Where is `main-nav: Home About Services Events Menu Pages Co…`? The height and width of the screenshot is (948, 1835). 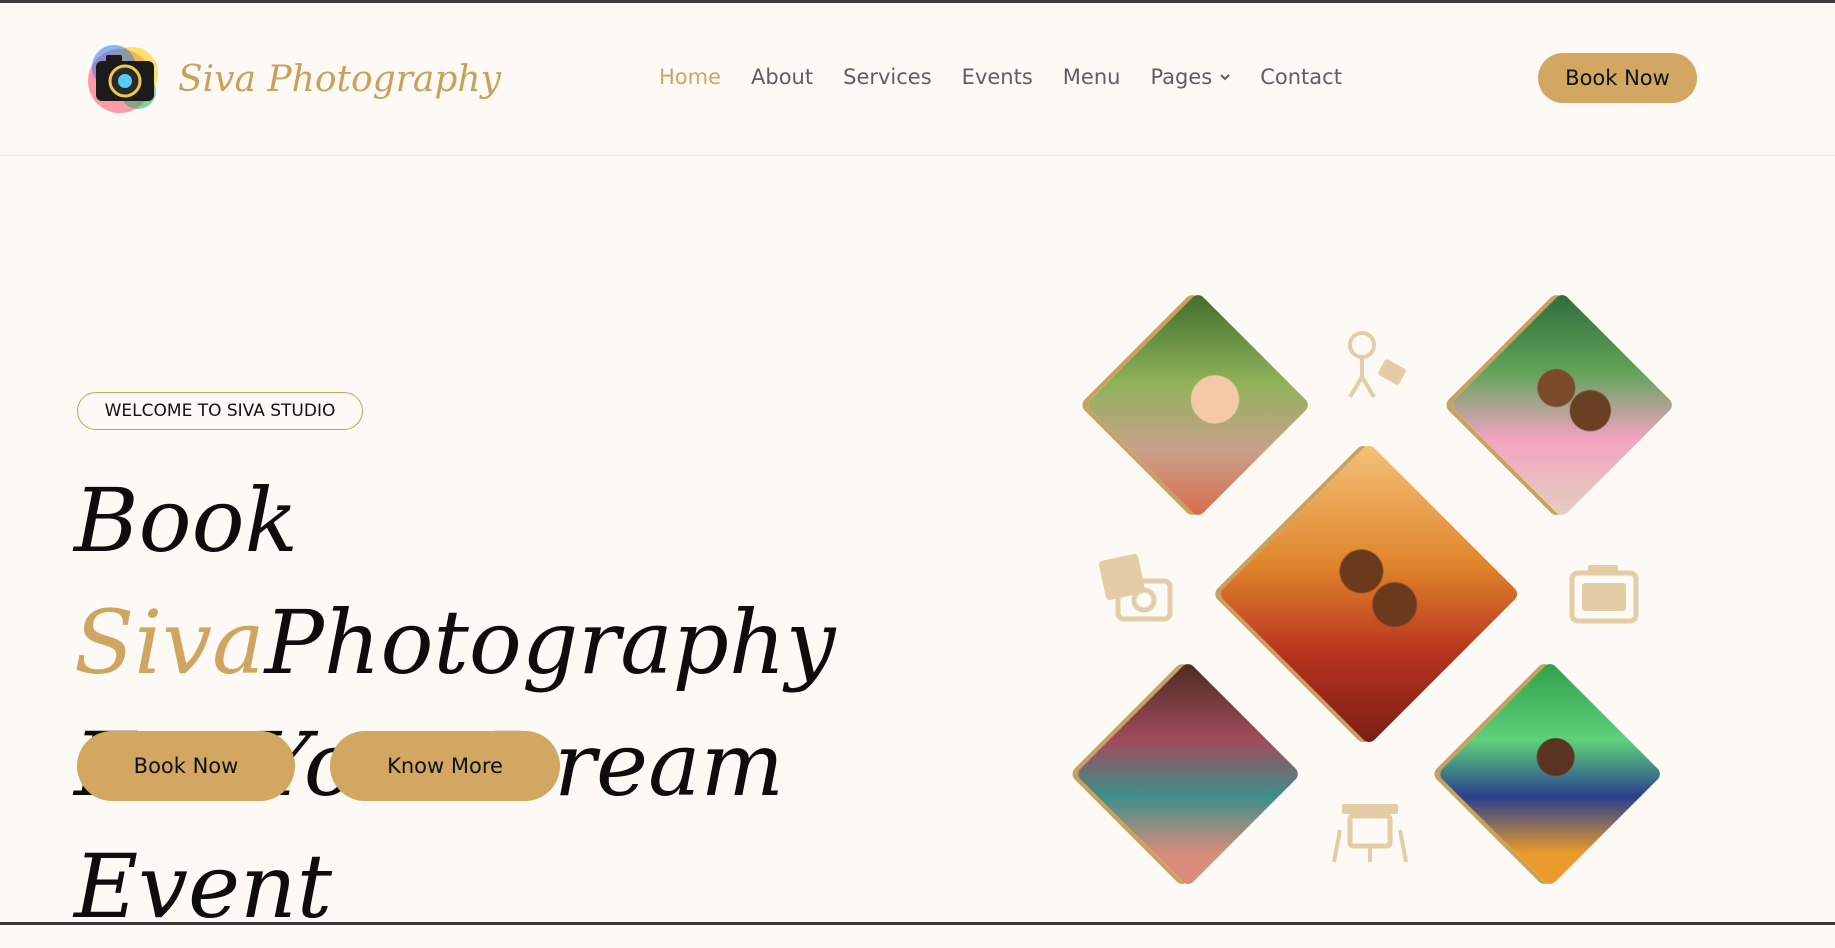
main-nav: Home About Services Events Menu Pages Co… is located at coordinates (1015, 77).